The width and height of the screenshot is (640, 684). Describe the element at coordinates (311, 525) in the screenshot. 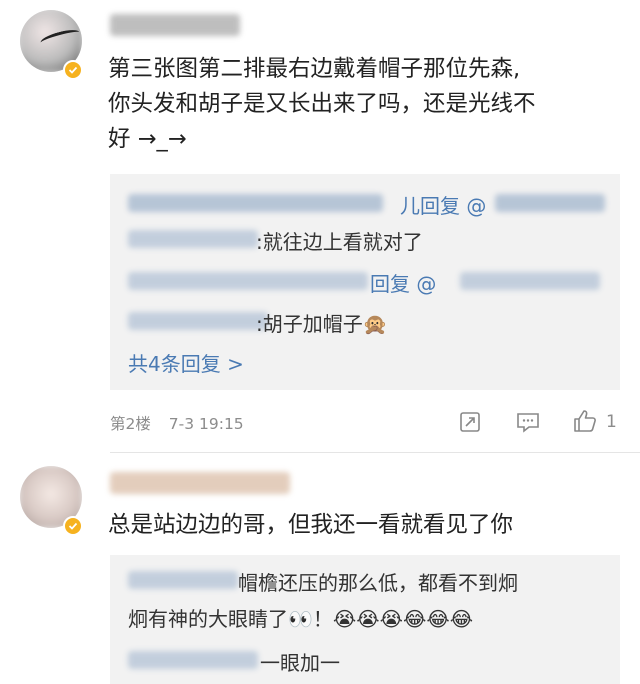

I see `comment-text: 总是站边边的哥，但我还一看就看见了你` at that location.